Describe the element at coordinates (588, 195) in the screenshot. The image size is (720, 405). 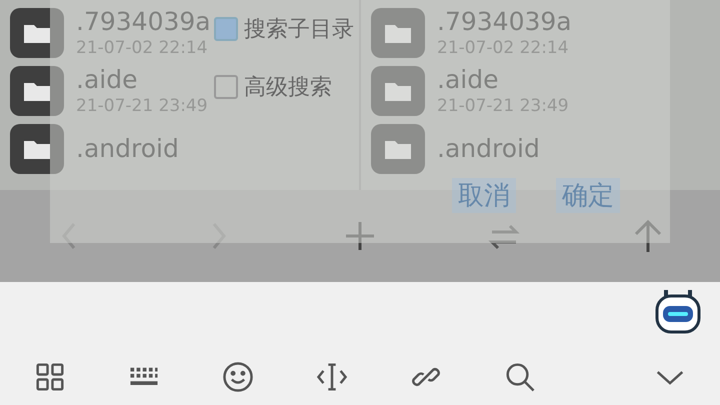
I see `confirm-button: 确定` at that location.